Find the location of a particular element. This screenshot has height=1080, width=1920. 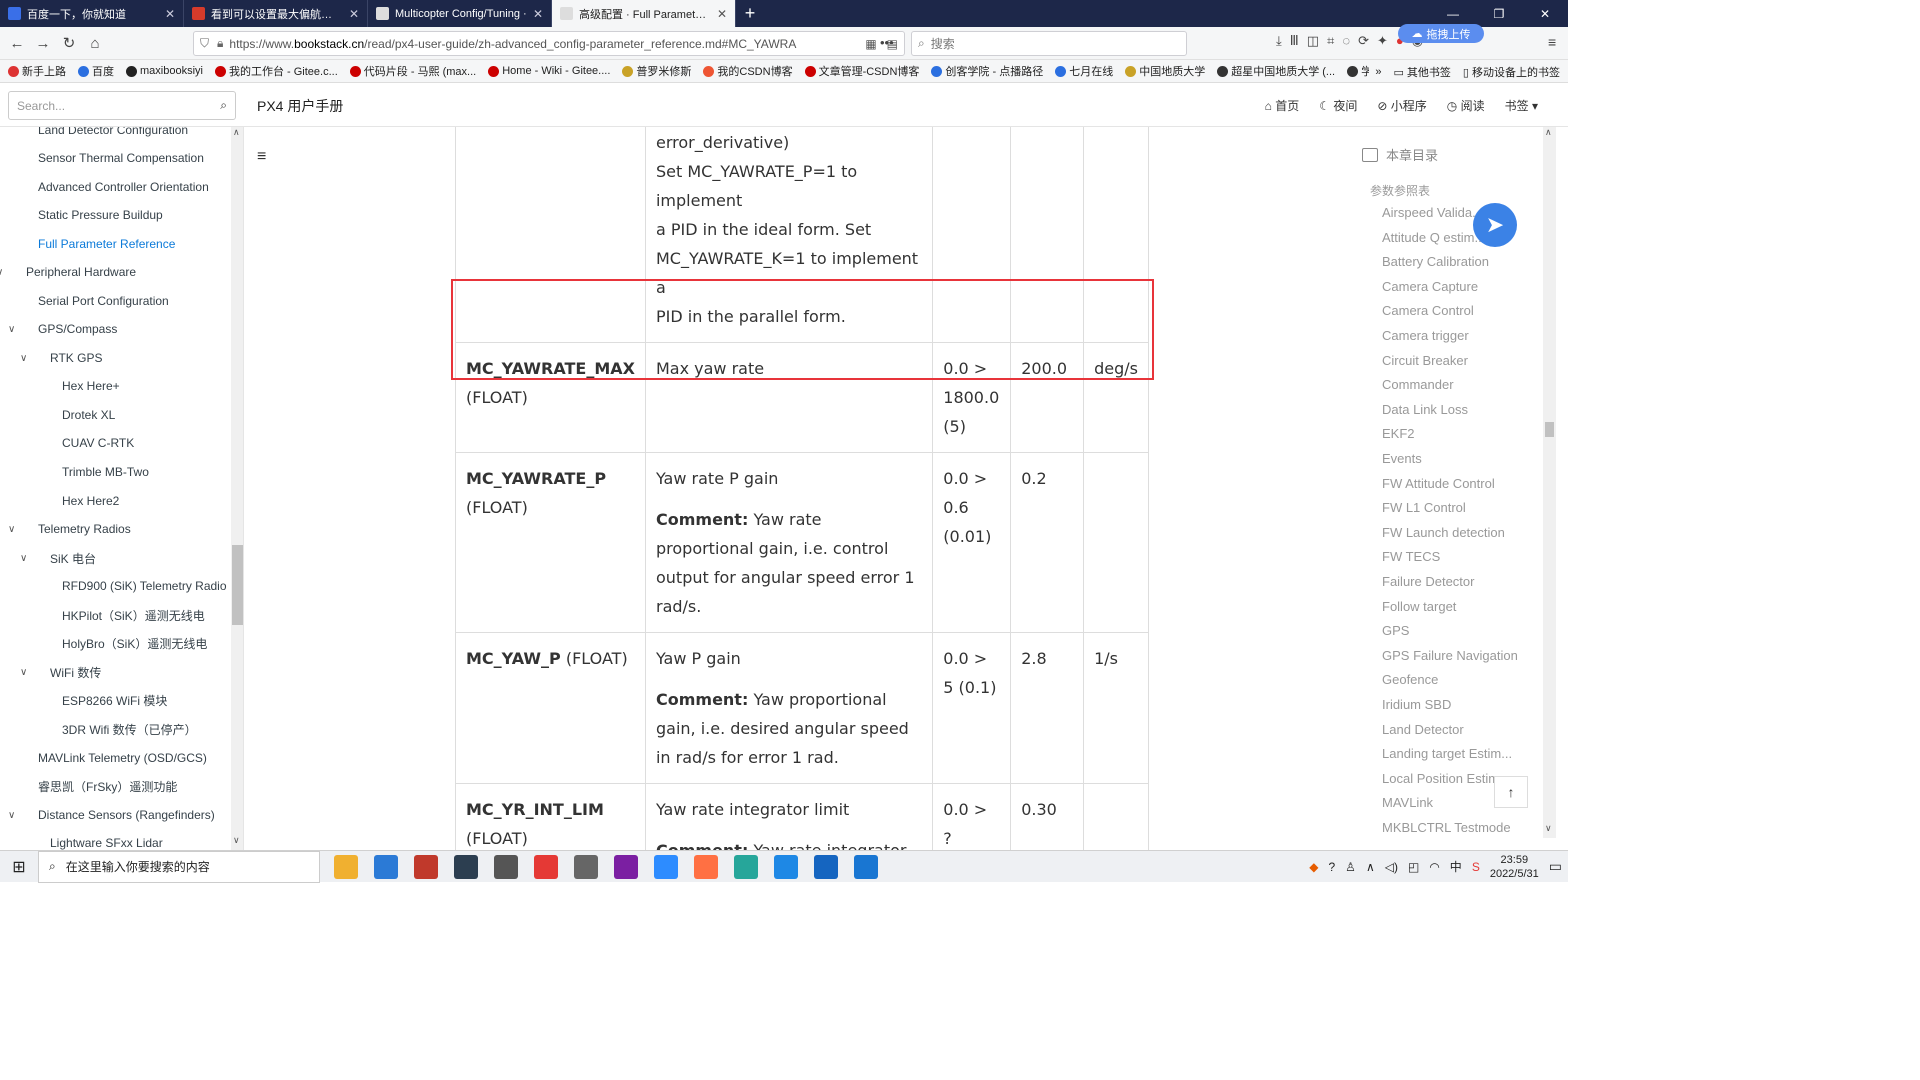

windows-start-icon: ⊞ is located at coordinates (19, 867).